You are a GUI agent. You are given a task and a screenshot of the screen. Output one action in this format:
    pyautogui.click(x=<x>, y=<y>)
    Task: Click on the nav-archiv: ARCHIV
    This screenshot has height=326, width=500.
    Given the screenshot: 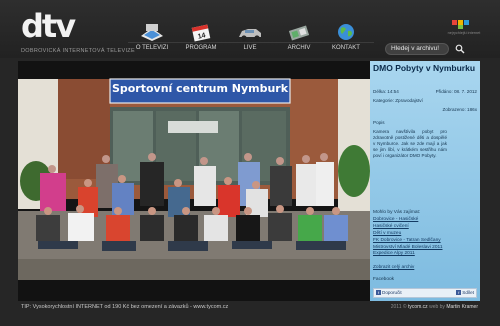 What is the action you would take?
    pyautogui.click(x=299, y=40)
    